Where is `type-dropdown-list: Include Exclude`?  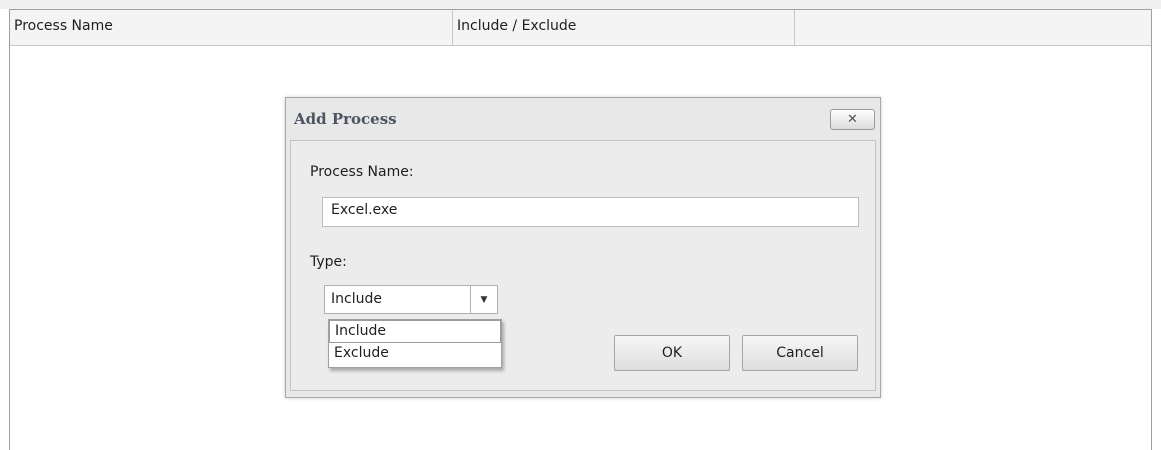 type-dropdown-list: Include Exclude is located at coordinates (415, 343).